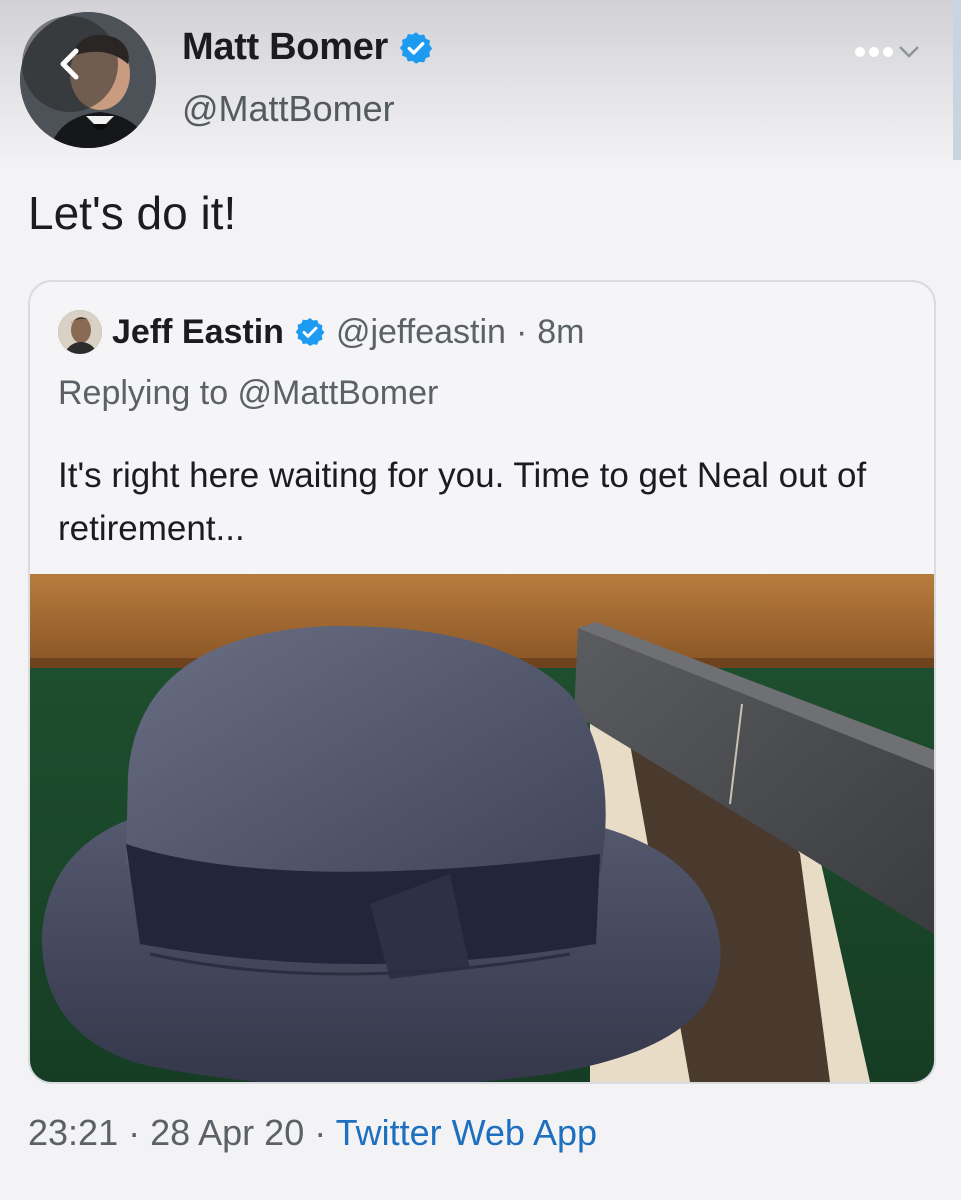 The image size is (961, 1200). I want to click on quoted-tweet-header: Jeff Eastin @jeffeastin · 8m, so click(321, 332).